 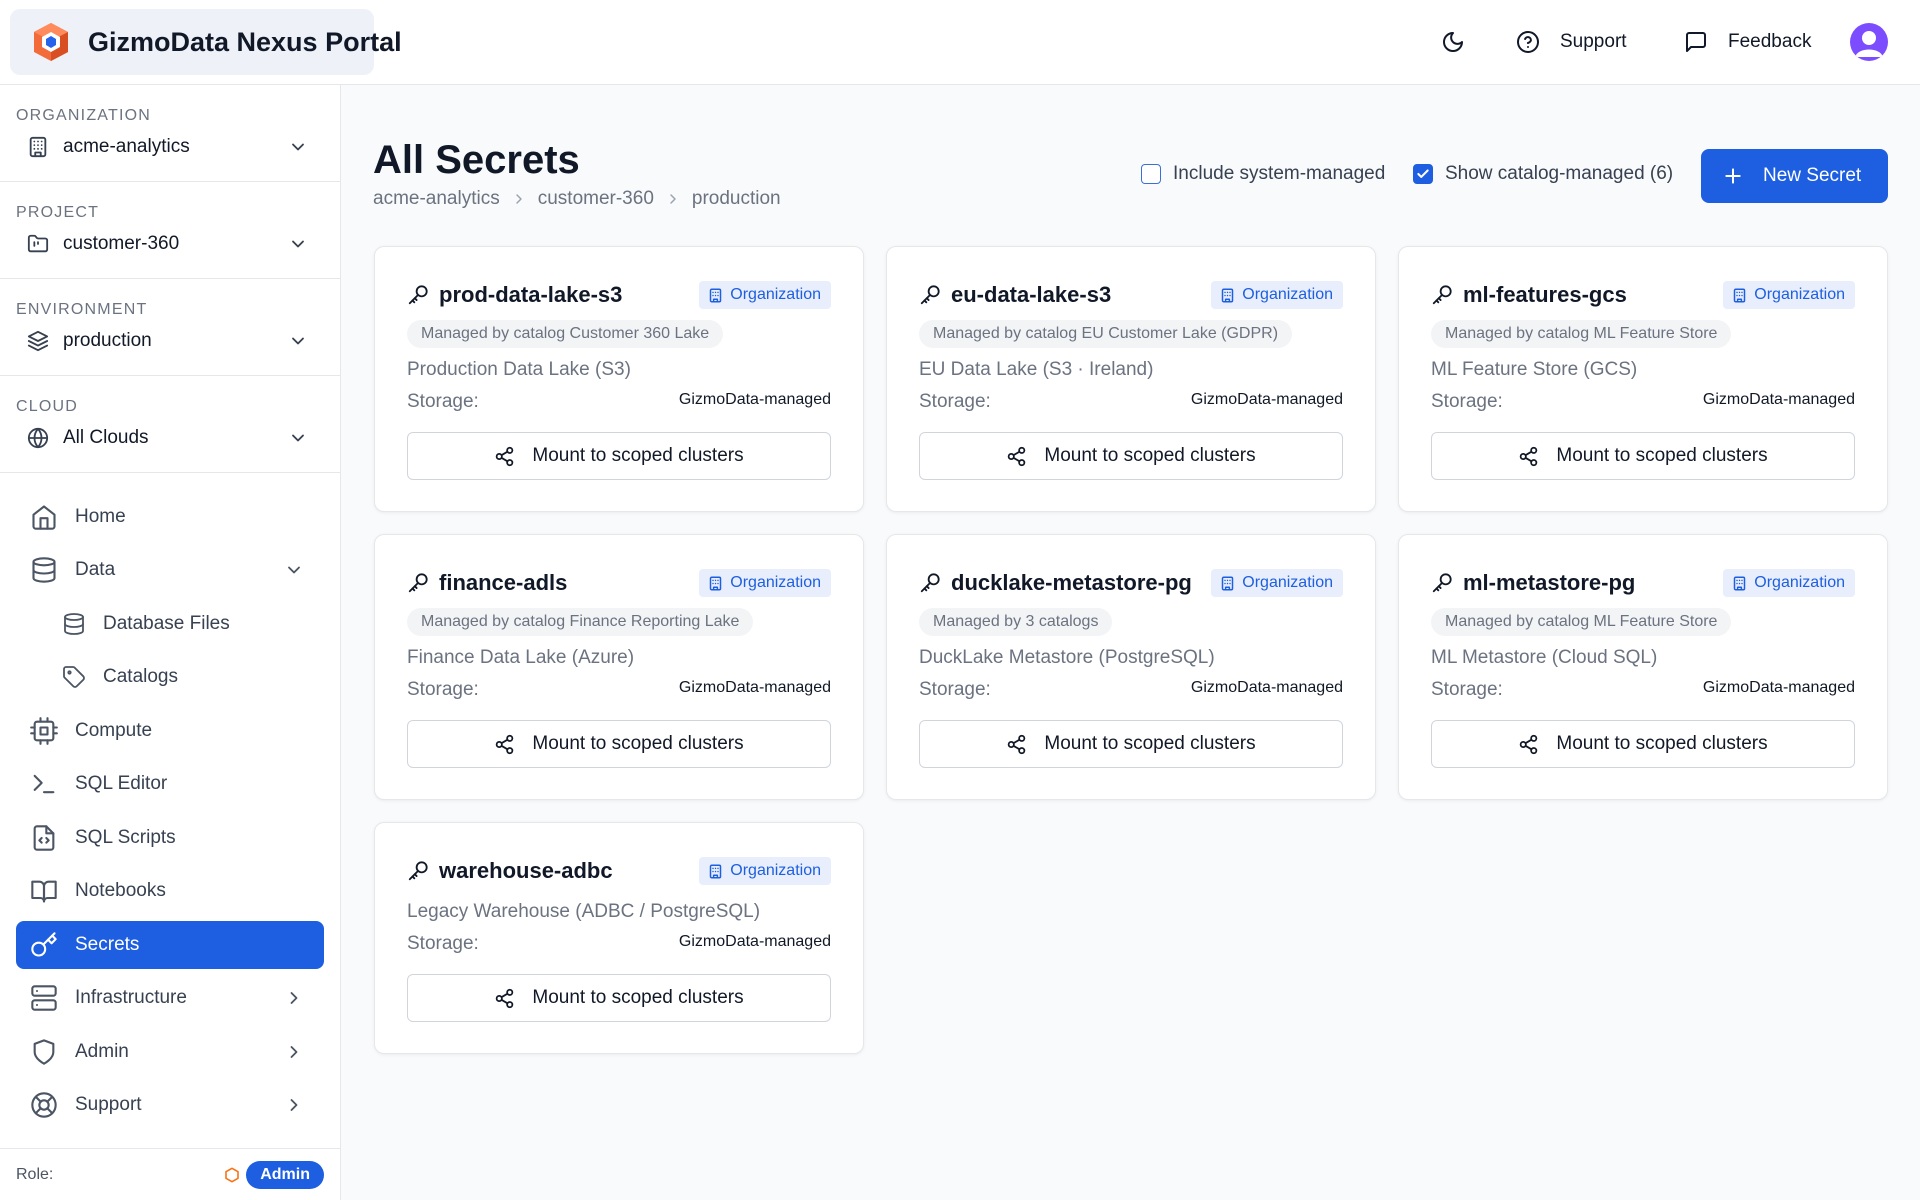 What do you see at coordinates (74, 677) in the screenshot?
I see `tag-icon` at bounding box center [74, 677].